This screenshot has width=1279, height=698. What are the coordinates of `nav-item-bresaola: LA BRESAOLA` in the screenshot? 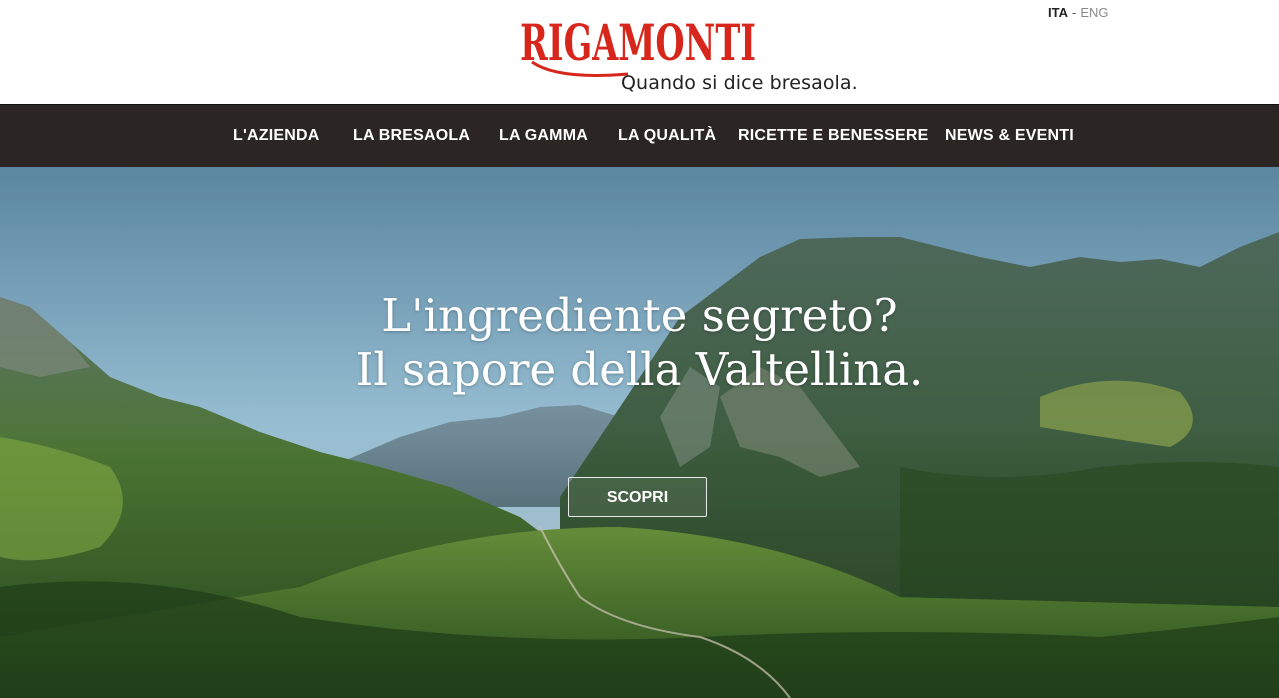 It's located at (411, 136).